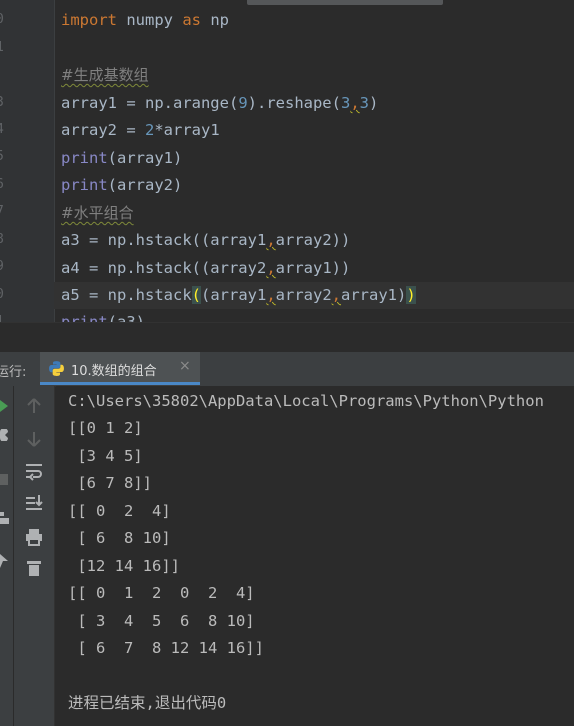 The image size is (574, 726). I want to click on line-number-gutter: 0 1 3 4 5 6 7 8 9 0 1, so click(27, 161).